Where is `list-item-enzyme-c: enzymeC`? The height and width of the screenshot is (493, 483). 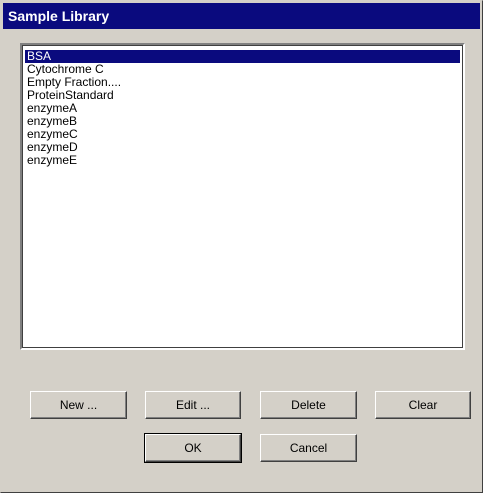 list-item-enzyme-c: enzymeC is located at coordinates (242, 134).